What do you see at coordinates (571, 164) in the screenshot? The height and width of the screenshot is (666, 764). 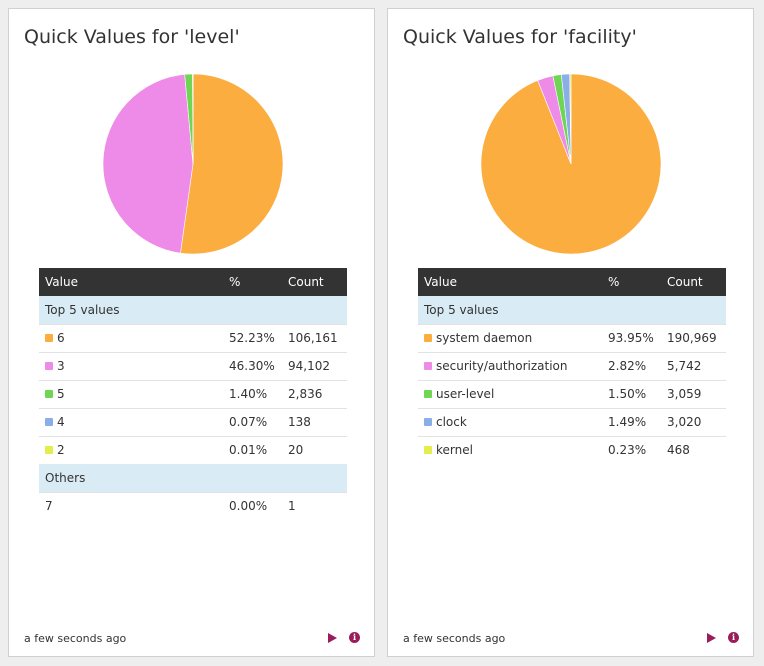 I see `pie-chart-facility` at bounding box center [571, 164].